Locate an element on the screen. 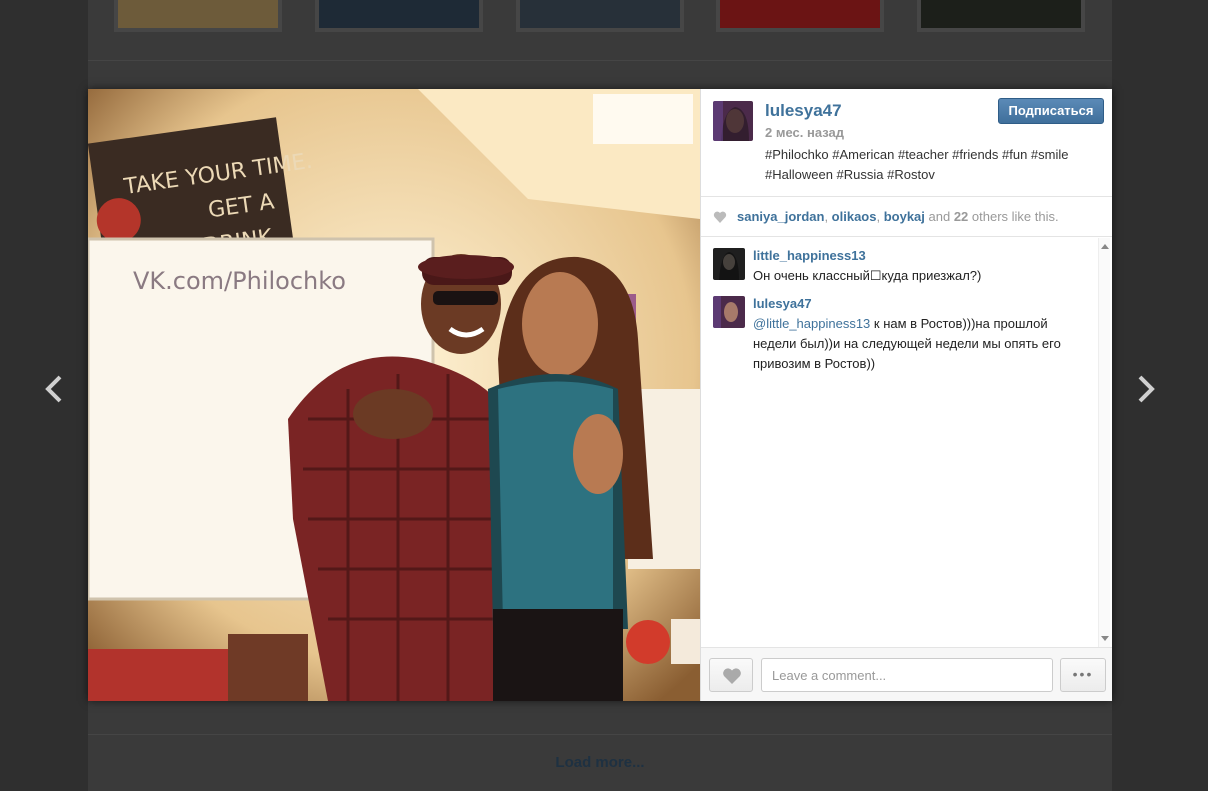  comment-mention-link: @little_happiness13 is located at coordinates (811, 323).